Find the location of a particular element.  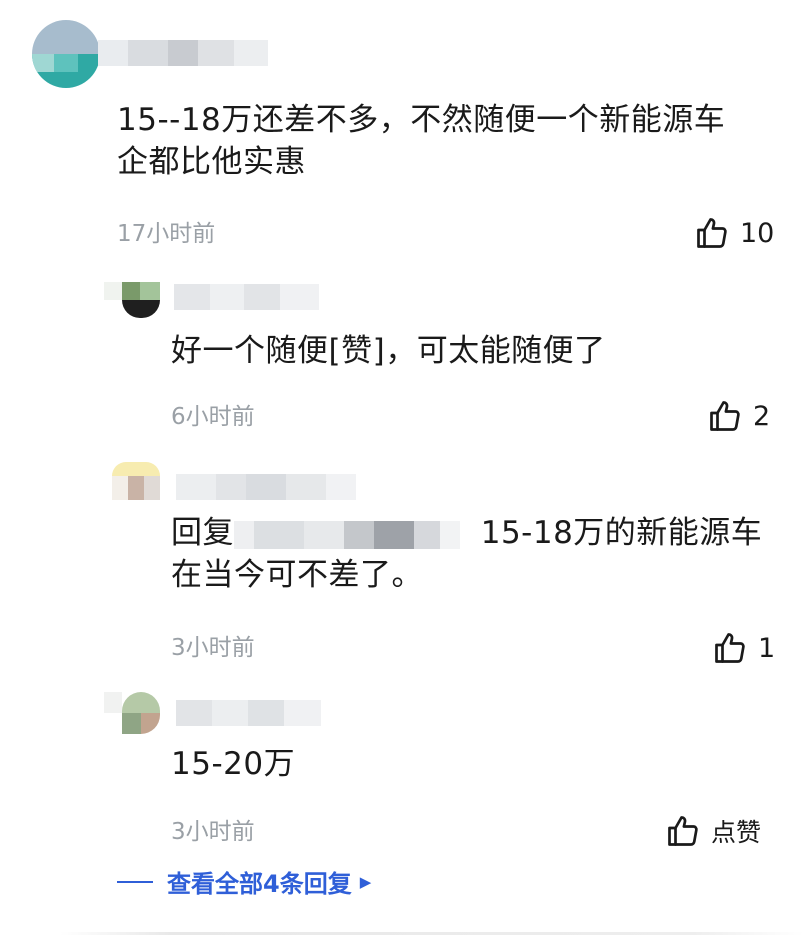

comment-text: 15--18万还差不多，不然随便一个新能源车 企都比他实惠 is located at coordinates (421, 141).